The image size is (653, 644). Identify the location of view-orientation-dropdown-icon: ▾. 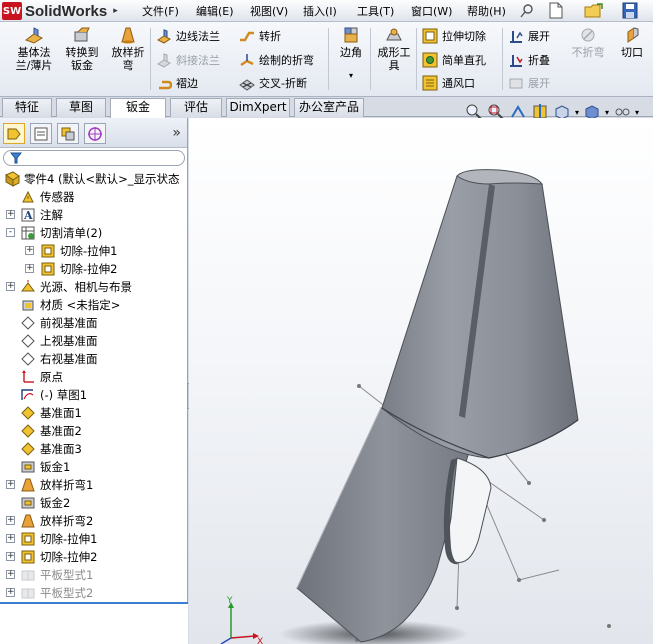
(577, 112).